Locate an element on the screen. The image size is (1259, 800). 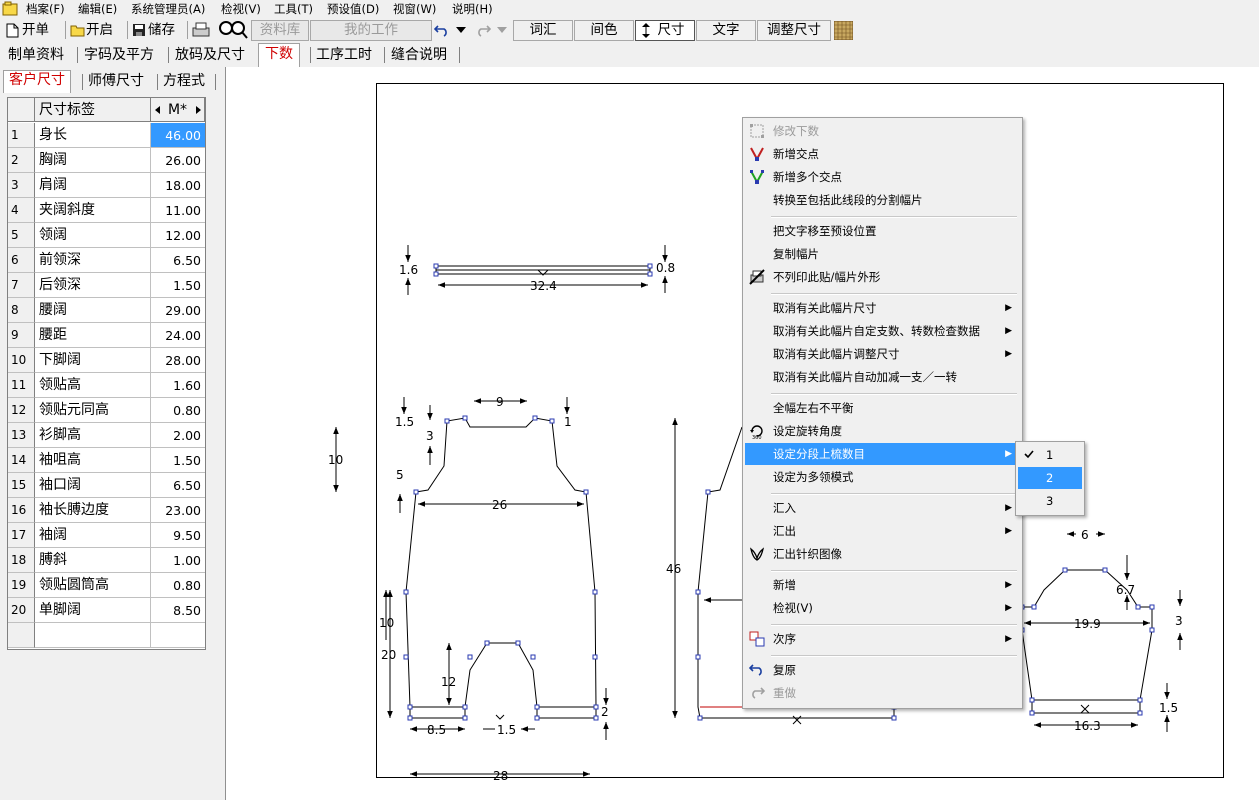
row-number: 13 is located at coordinates (21, 435).